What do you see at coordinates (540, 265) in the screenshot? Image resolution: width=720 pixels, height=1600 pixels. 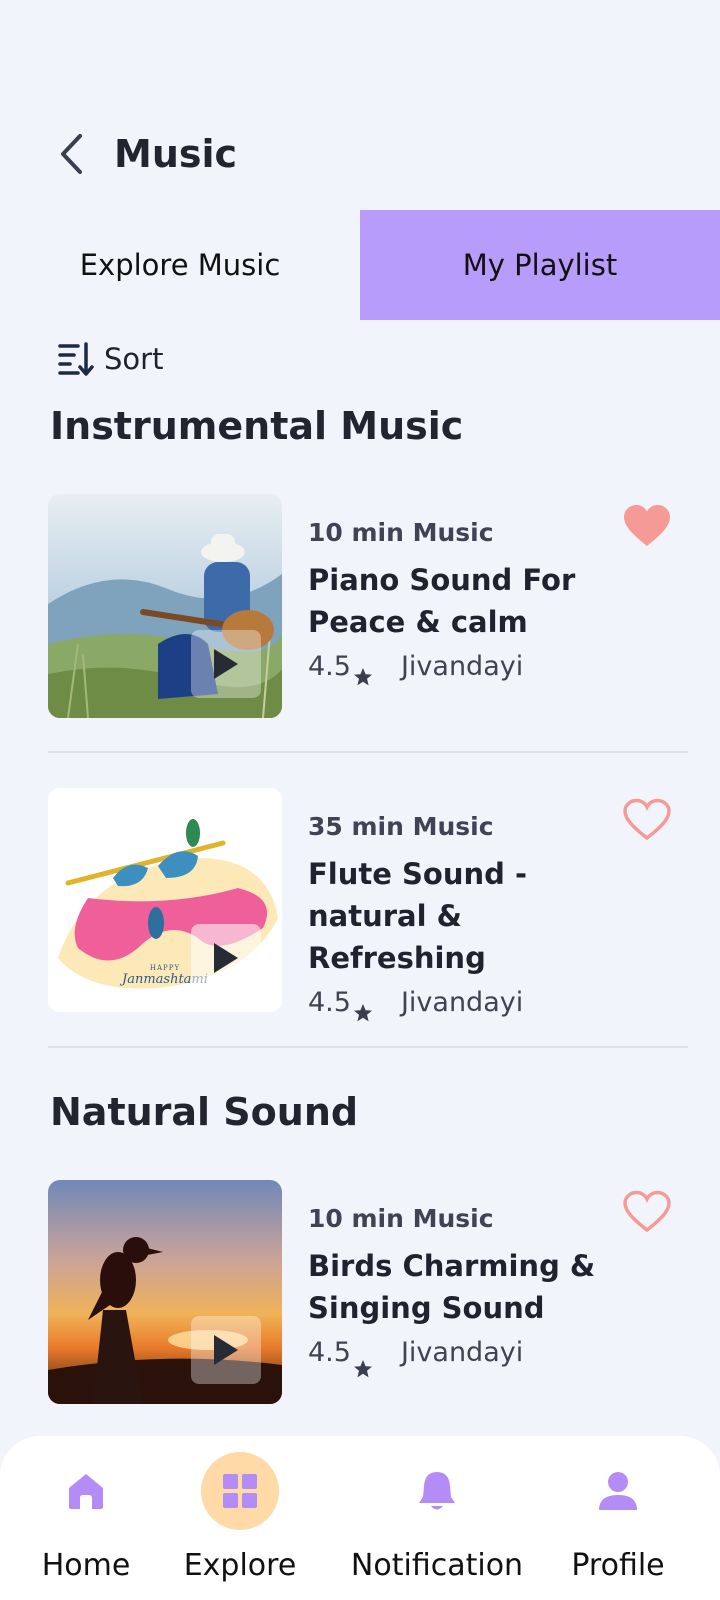 I see `tab-my-playlist: My Playlist` at bounding box center [540, 265].